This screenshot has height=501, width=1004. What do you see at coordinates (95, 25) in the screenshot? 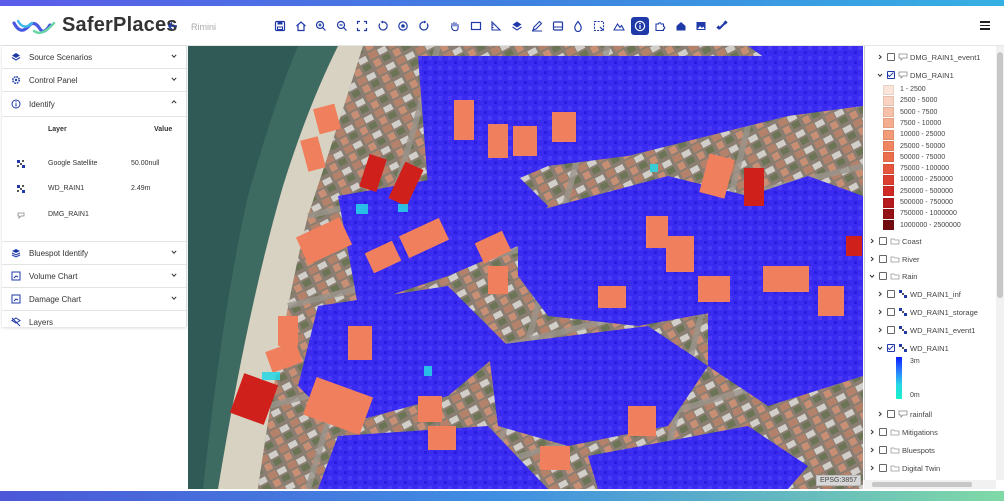
I see `app-logo: SaferPlaces` at bounding box center [95, 25].